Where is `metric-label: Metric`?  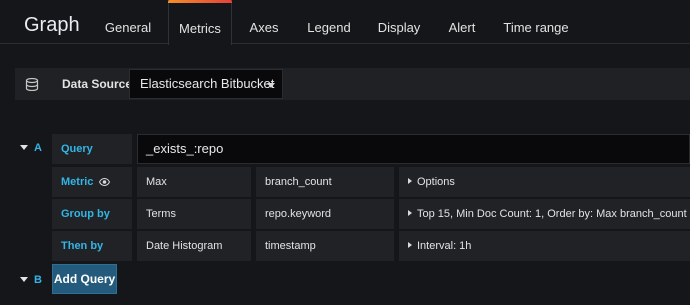 metric-label: Metric is located at coordinates (92, 182).